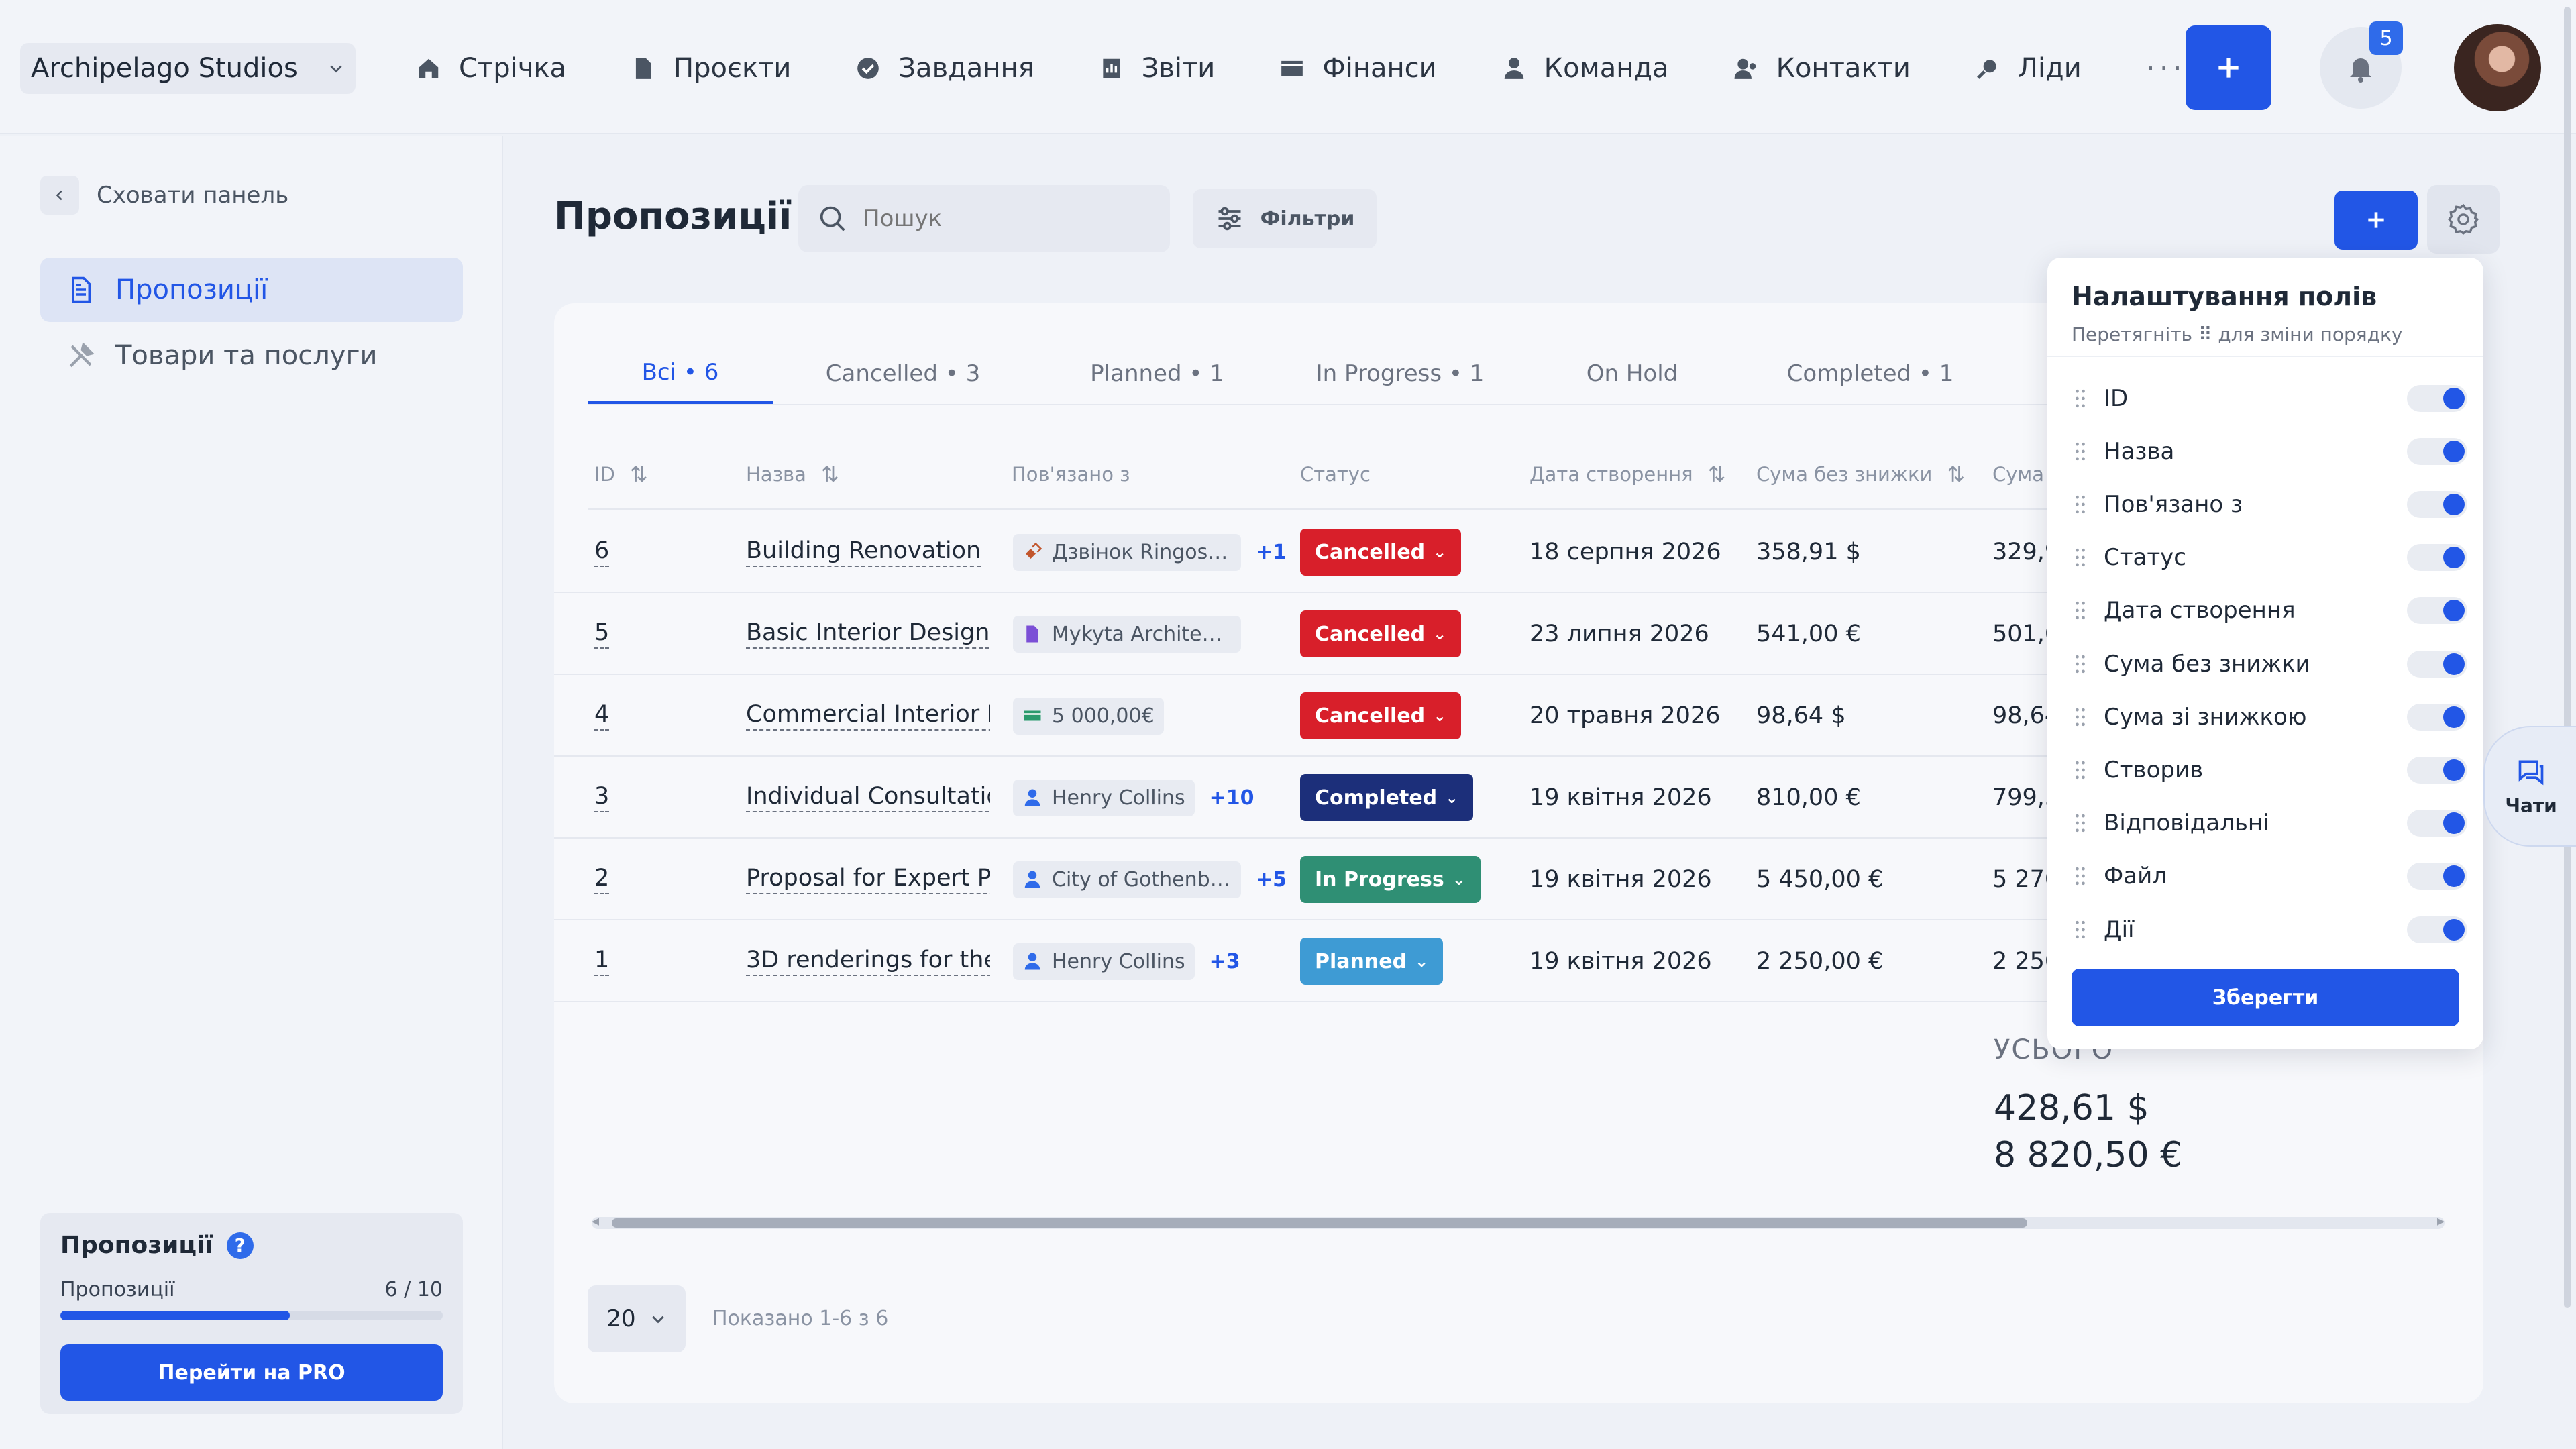 This screenshot has width=2576, height=1449. Describe the element at coordinates (868, 879) in the screenshot. I see `row-name-link: Proposal for Expert Pr` at that location.